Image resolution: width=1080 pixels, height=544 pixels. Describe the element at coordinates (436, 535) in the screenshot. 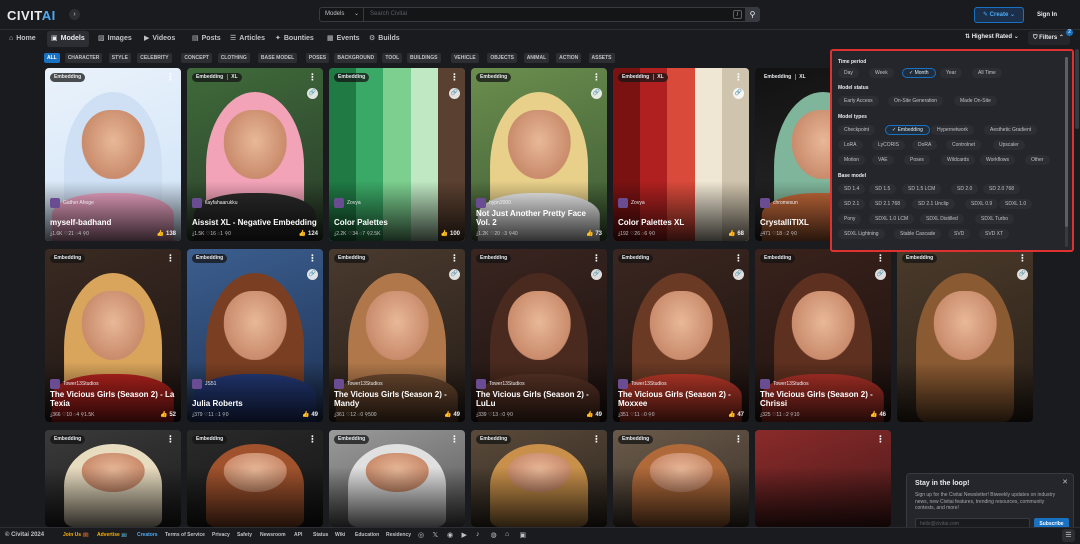

I see `x-icon: 𝕏` at that location.